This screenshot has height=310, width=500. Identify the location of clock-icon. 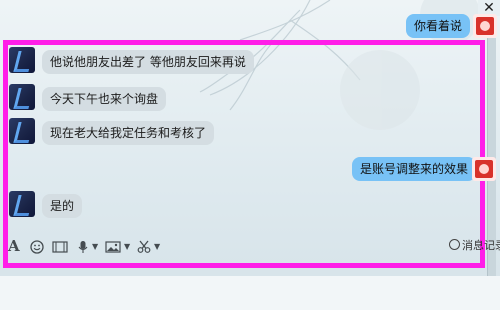
(454, 244).